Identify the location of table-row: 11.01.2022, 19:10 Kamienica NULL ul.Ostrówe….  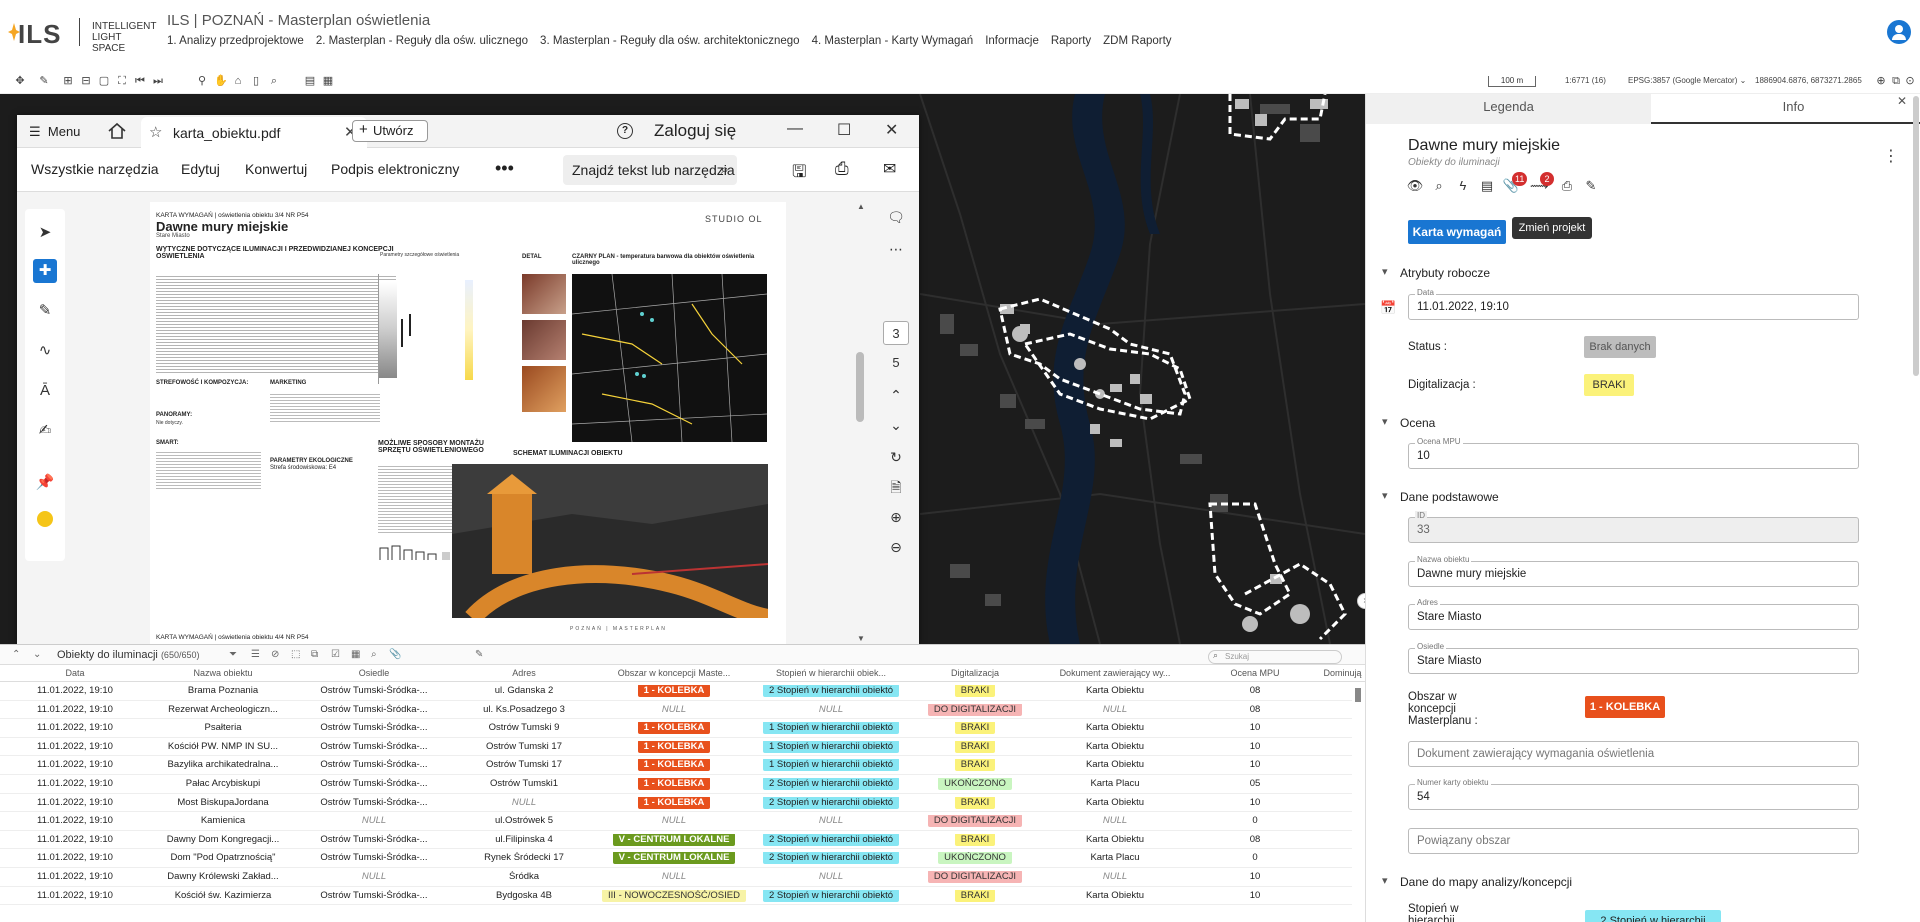
(676, 821).